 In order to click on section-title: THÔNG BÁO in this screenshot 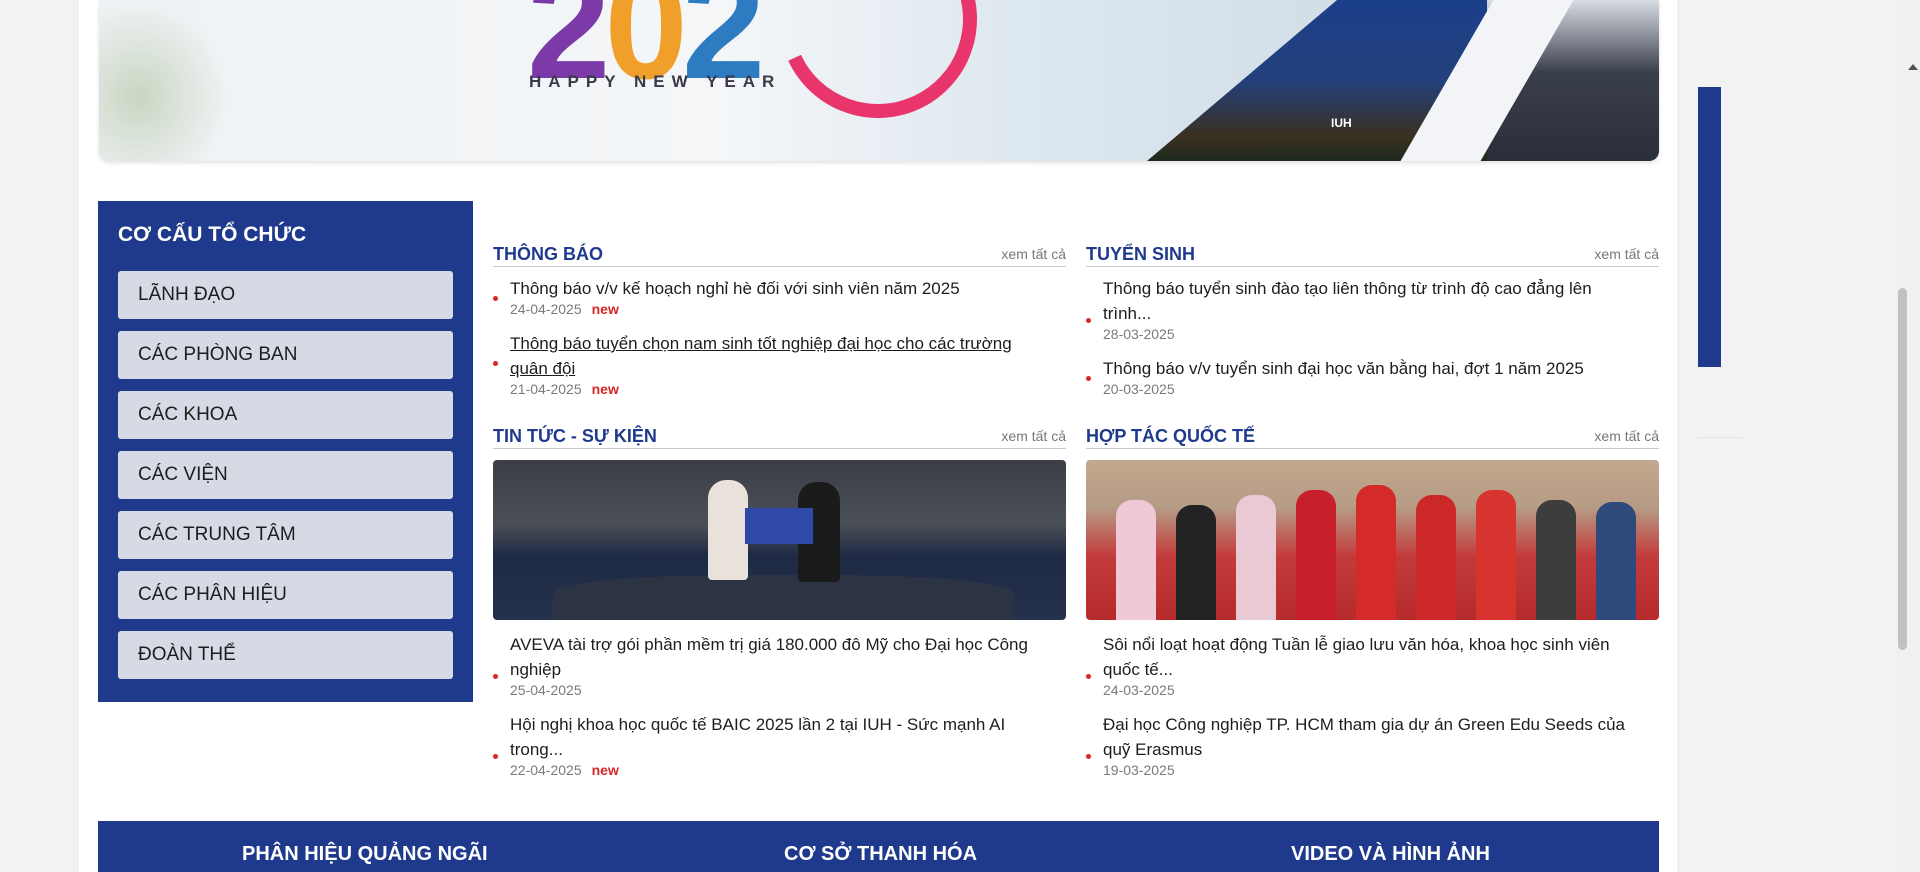, I will do `click(548, 254)`.